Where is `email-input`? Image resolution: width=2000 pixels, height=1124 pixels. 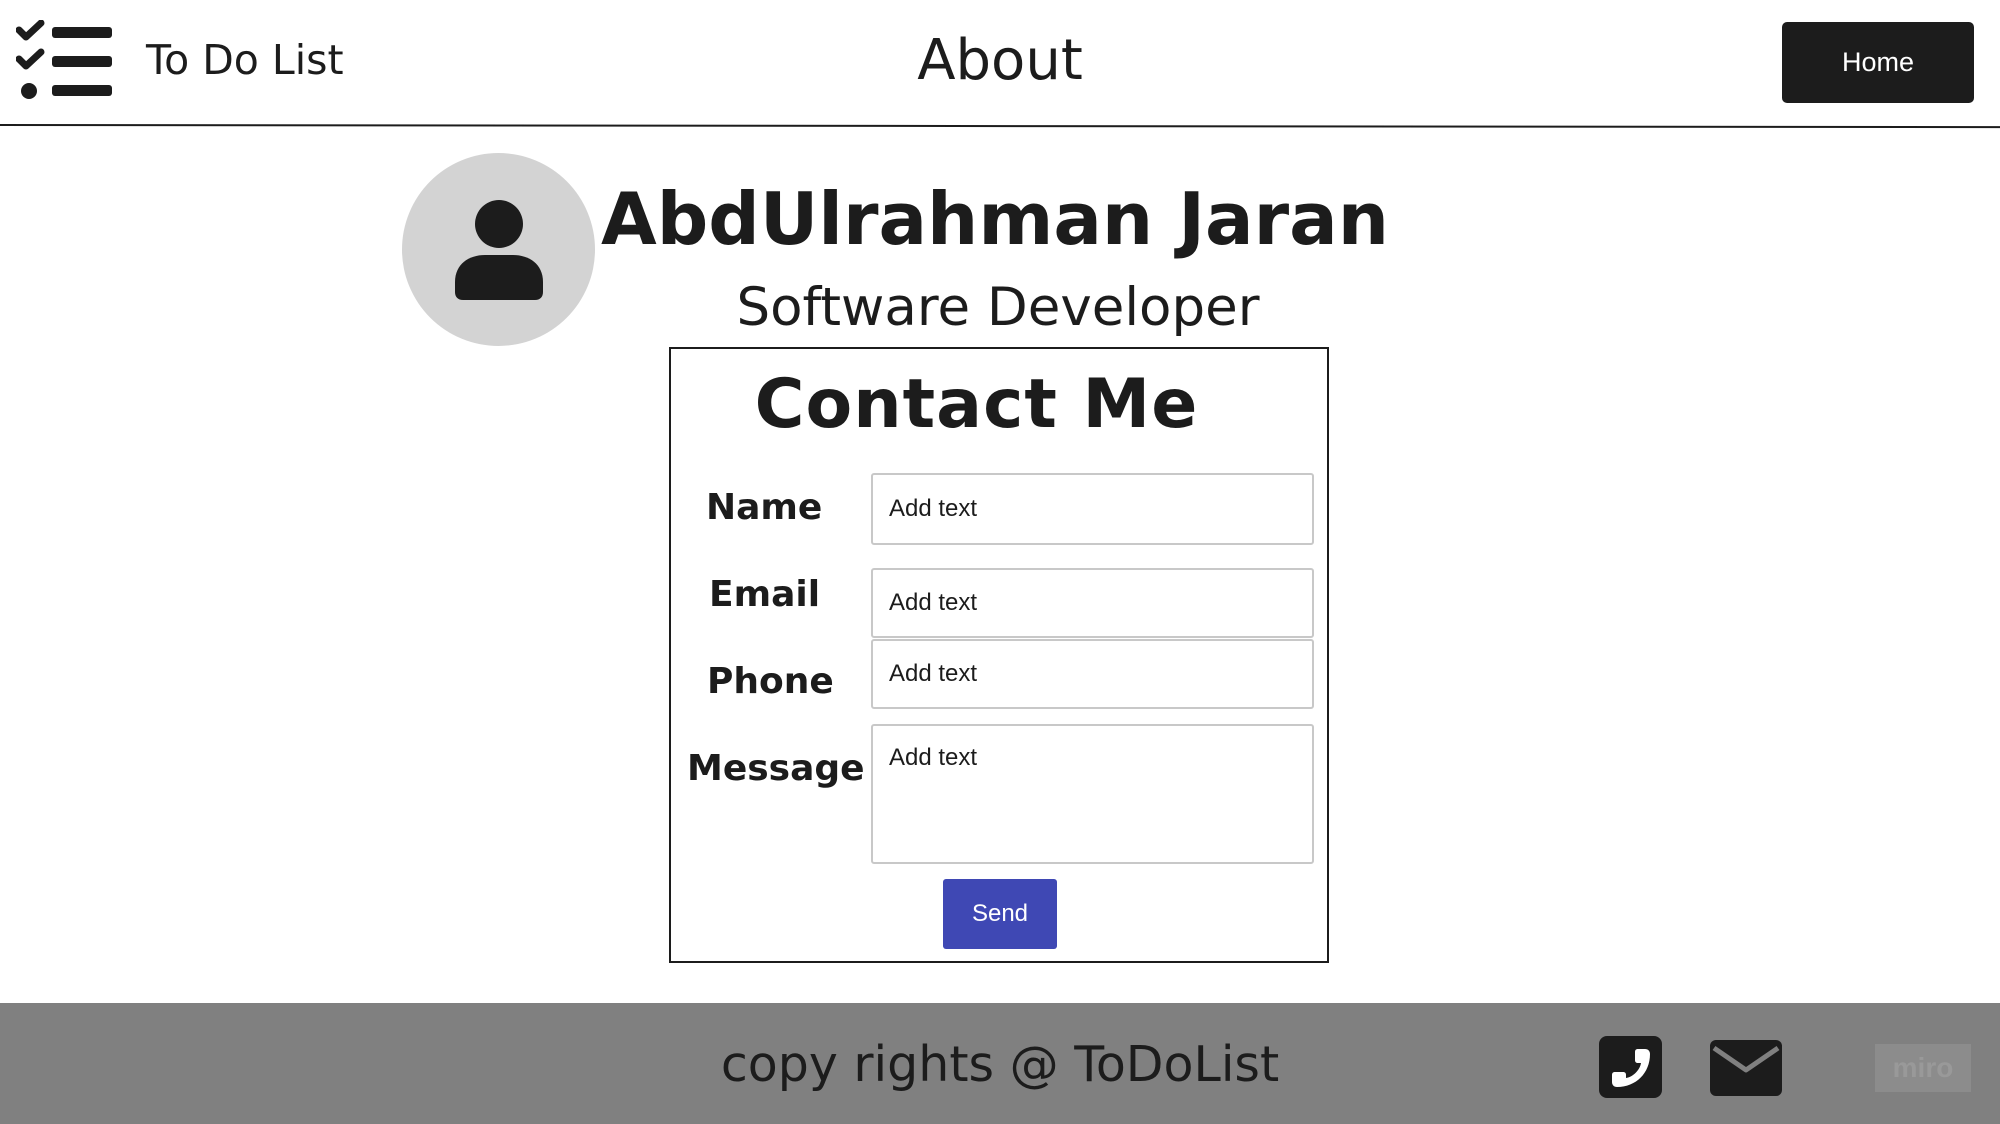
email-input is located at coordinates (1092, 603).